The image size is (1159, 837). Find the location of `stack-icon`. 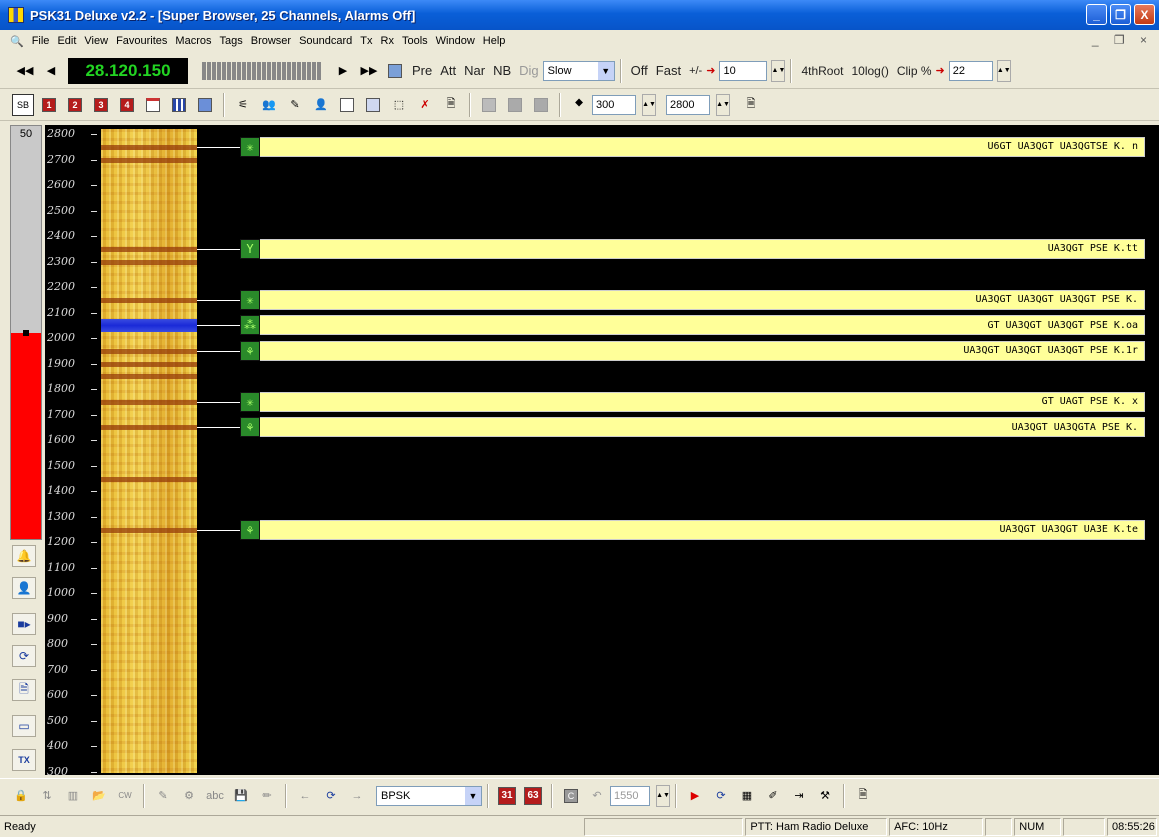

stack-icon is located at coordinates (373, 105).